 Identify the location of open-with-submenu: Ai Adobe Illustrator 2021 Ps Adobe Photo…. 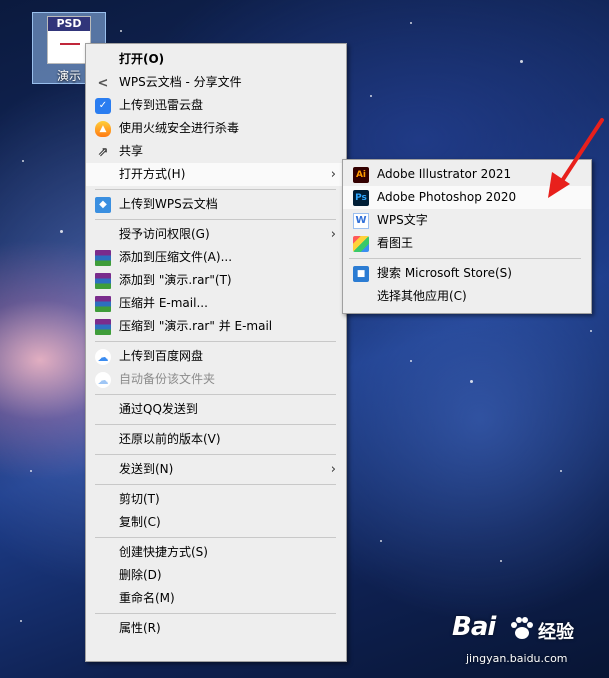
(467, 236).